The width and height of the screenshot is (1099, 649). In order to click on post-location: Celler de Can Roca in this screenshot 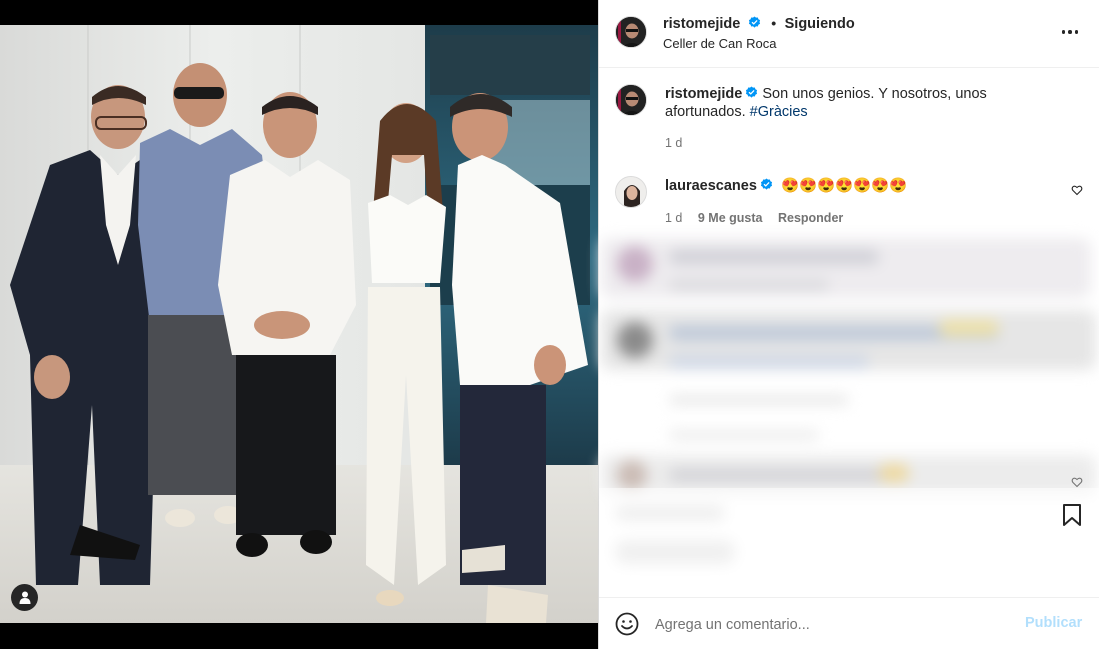, I will do `click(719, 43)`.